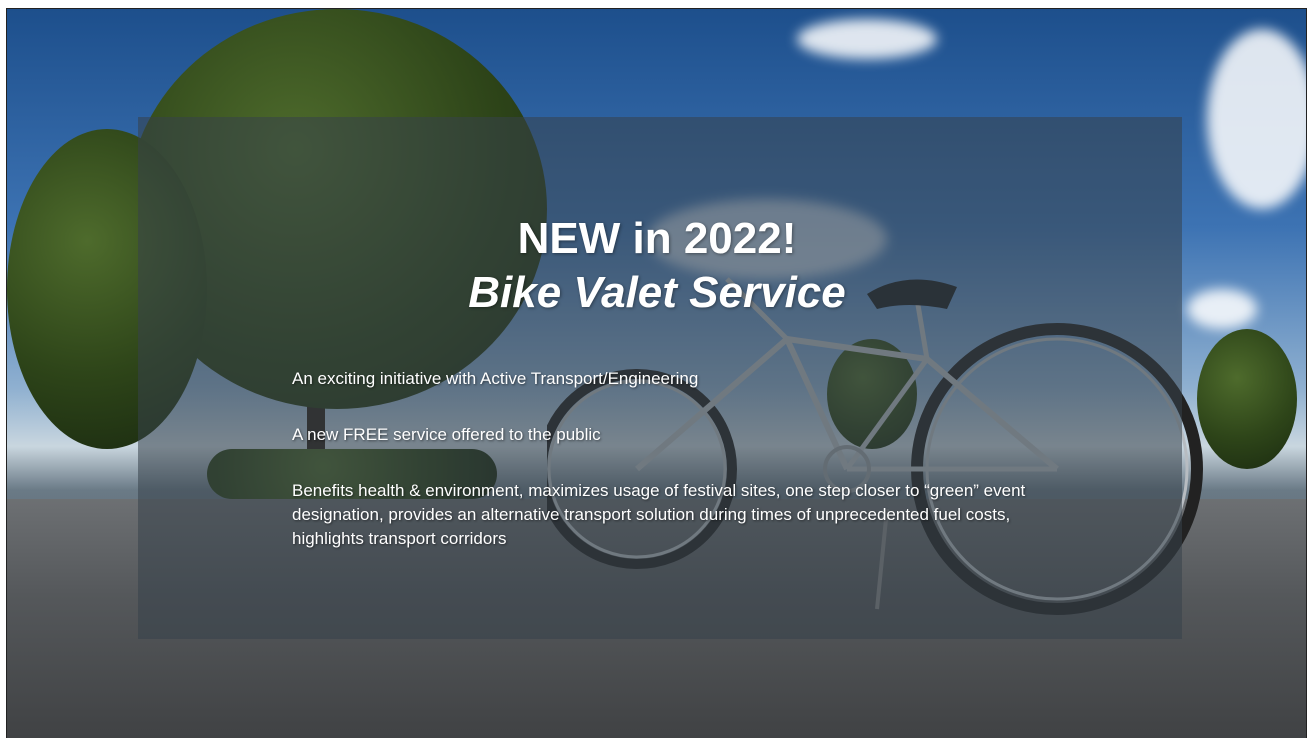 The width and height of the screenshot is (1312, 740). I want to click on slide-title: NEW in 2022! Bike Valet Service, so click(657, 266).